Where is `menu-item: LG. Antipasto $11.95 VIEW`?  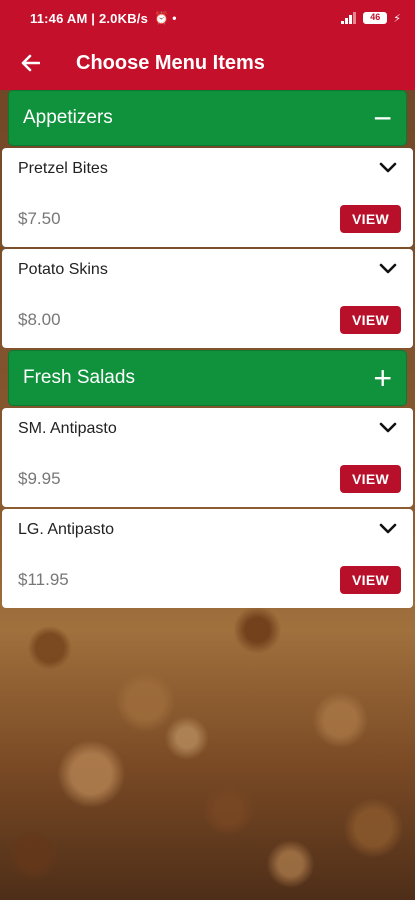 menu-item: LG. Antipasto $11.95 VIEW is located at coordinates (207, 558).